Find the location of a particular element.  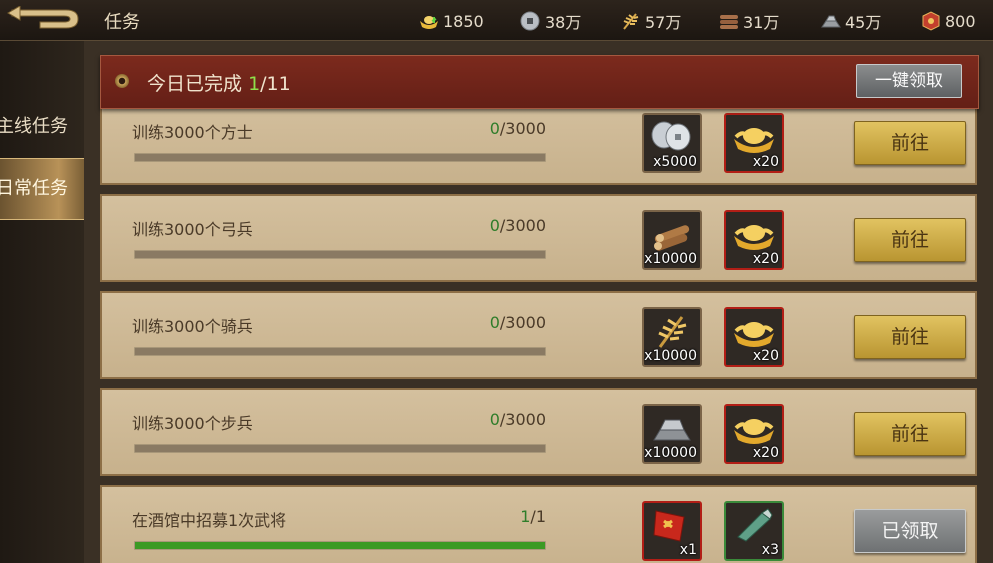

task-name: 在酒馆中招募1次武将 is located at coordinates (209, 520).